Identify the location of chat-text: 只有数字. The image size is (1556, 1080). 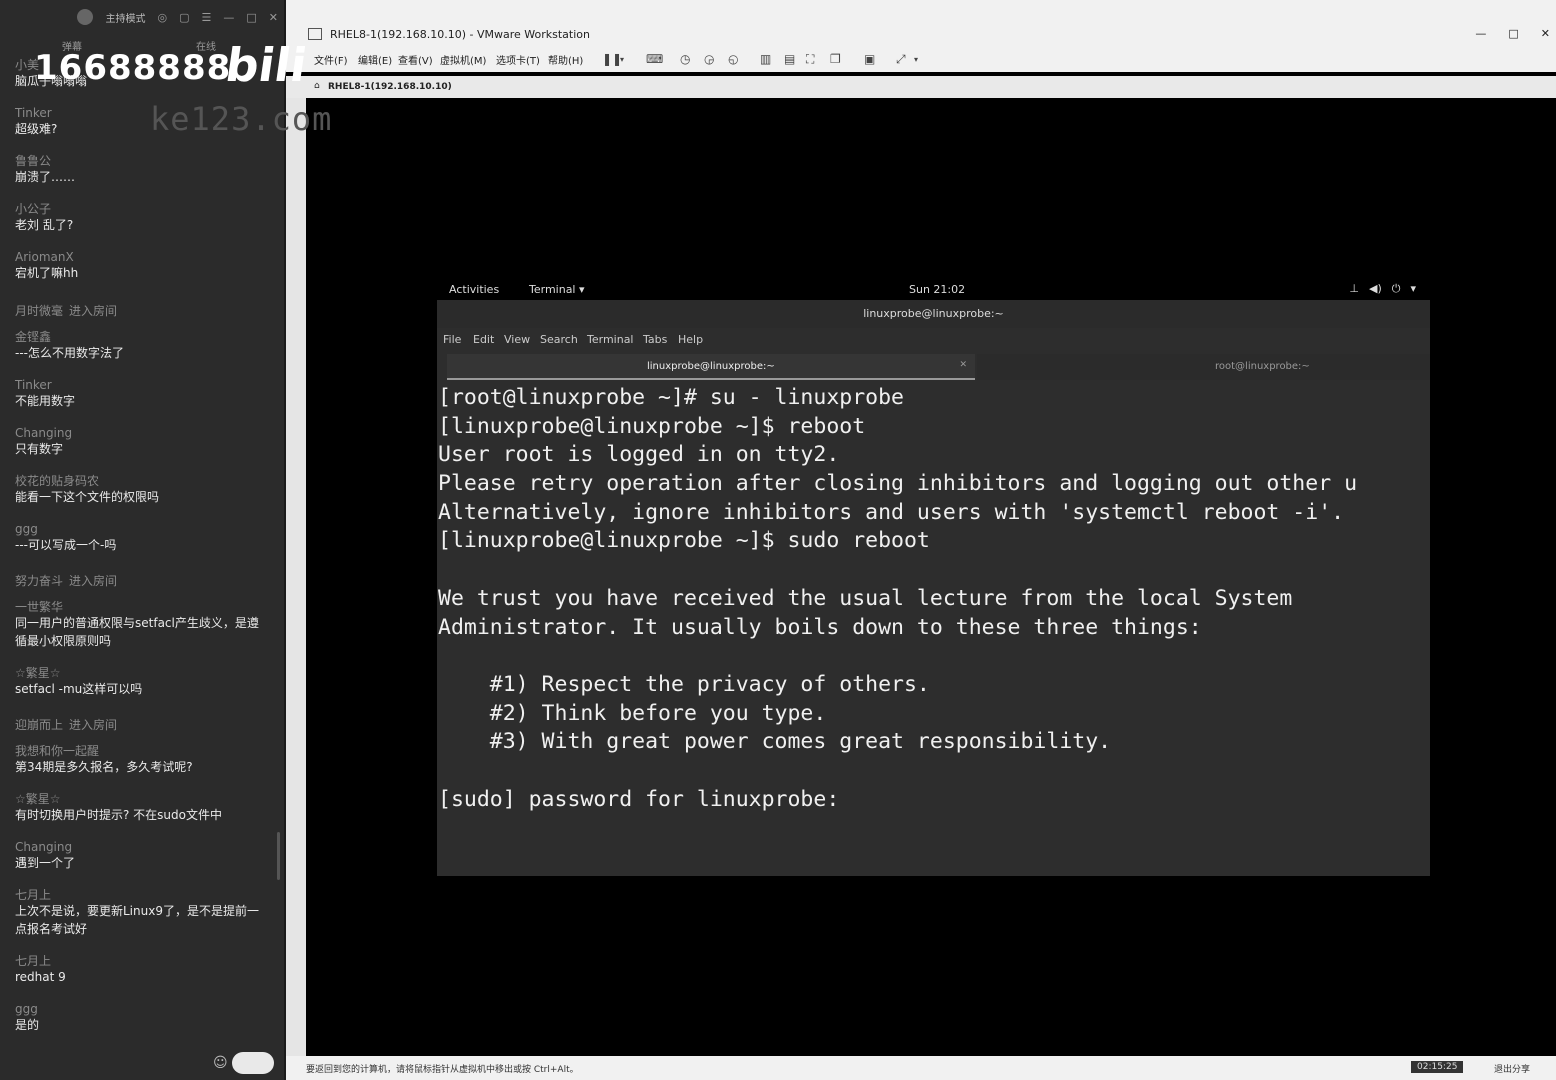
(39, 449).